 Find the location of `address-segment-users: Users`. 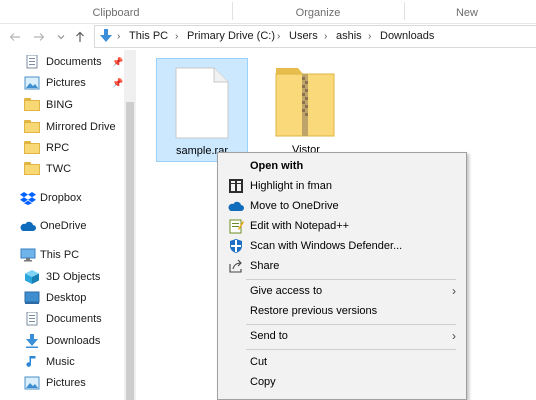

address-segment-users: Users is located at coordinates (303, 36).